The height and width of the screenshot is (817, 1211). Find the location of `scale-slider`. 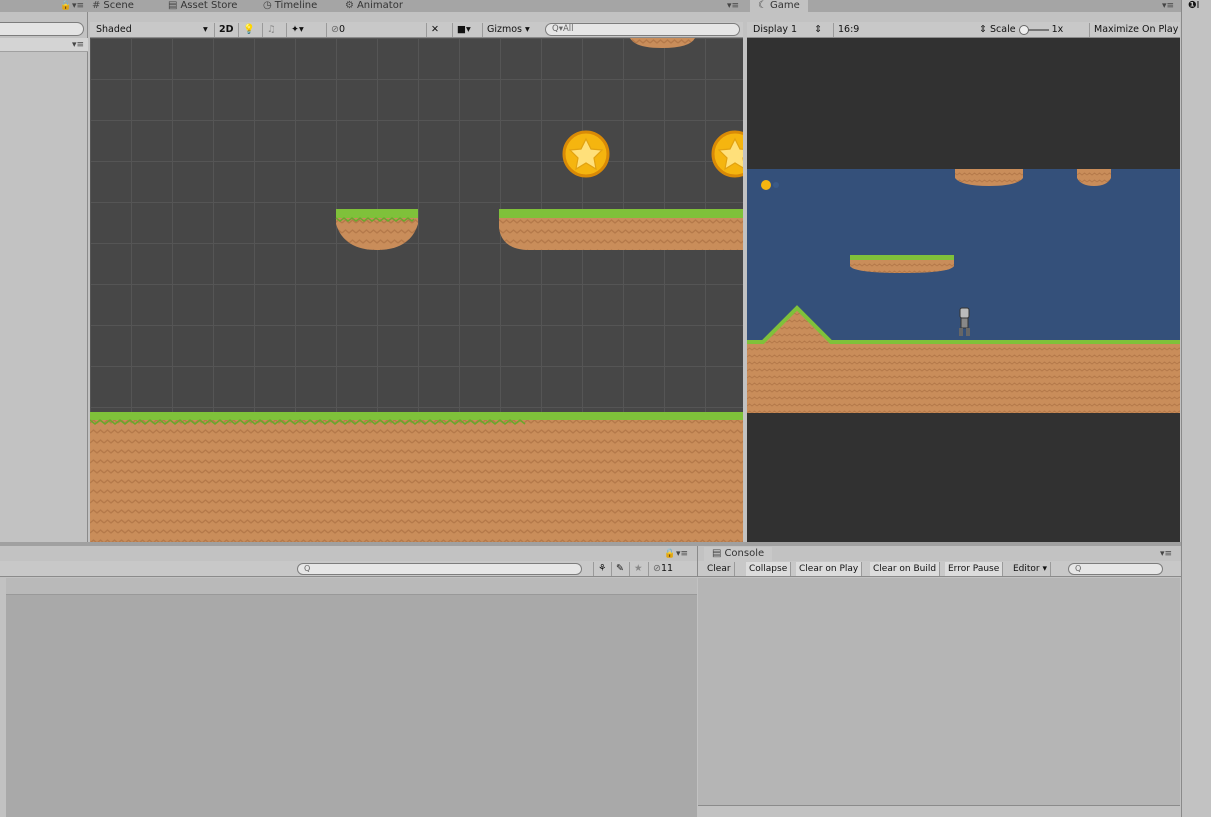

scale-slider is located at coordinates (1033, 29).